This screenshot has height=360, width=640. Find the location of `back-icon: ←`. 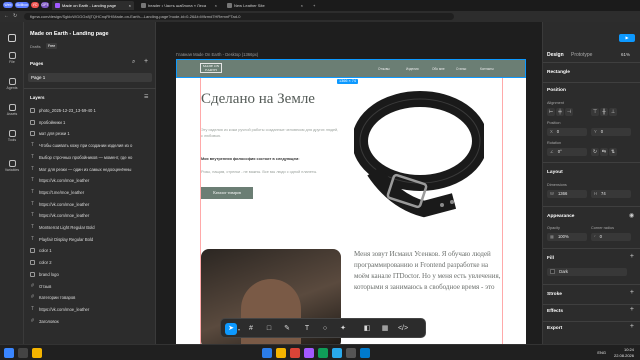

back-icon: ← is located at coordinates (6, 16).